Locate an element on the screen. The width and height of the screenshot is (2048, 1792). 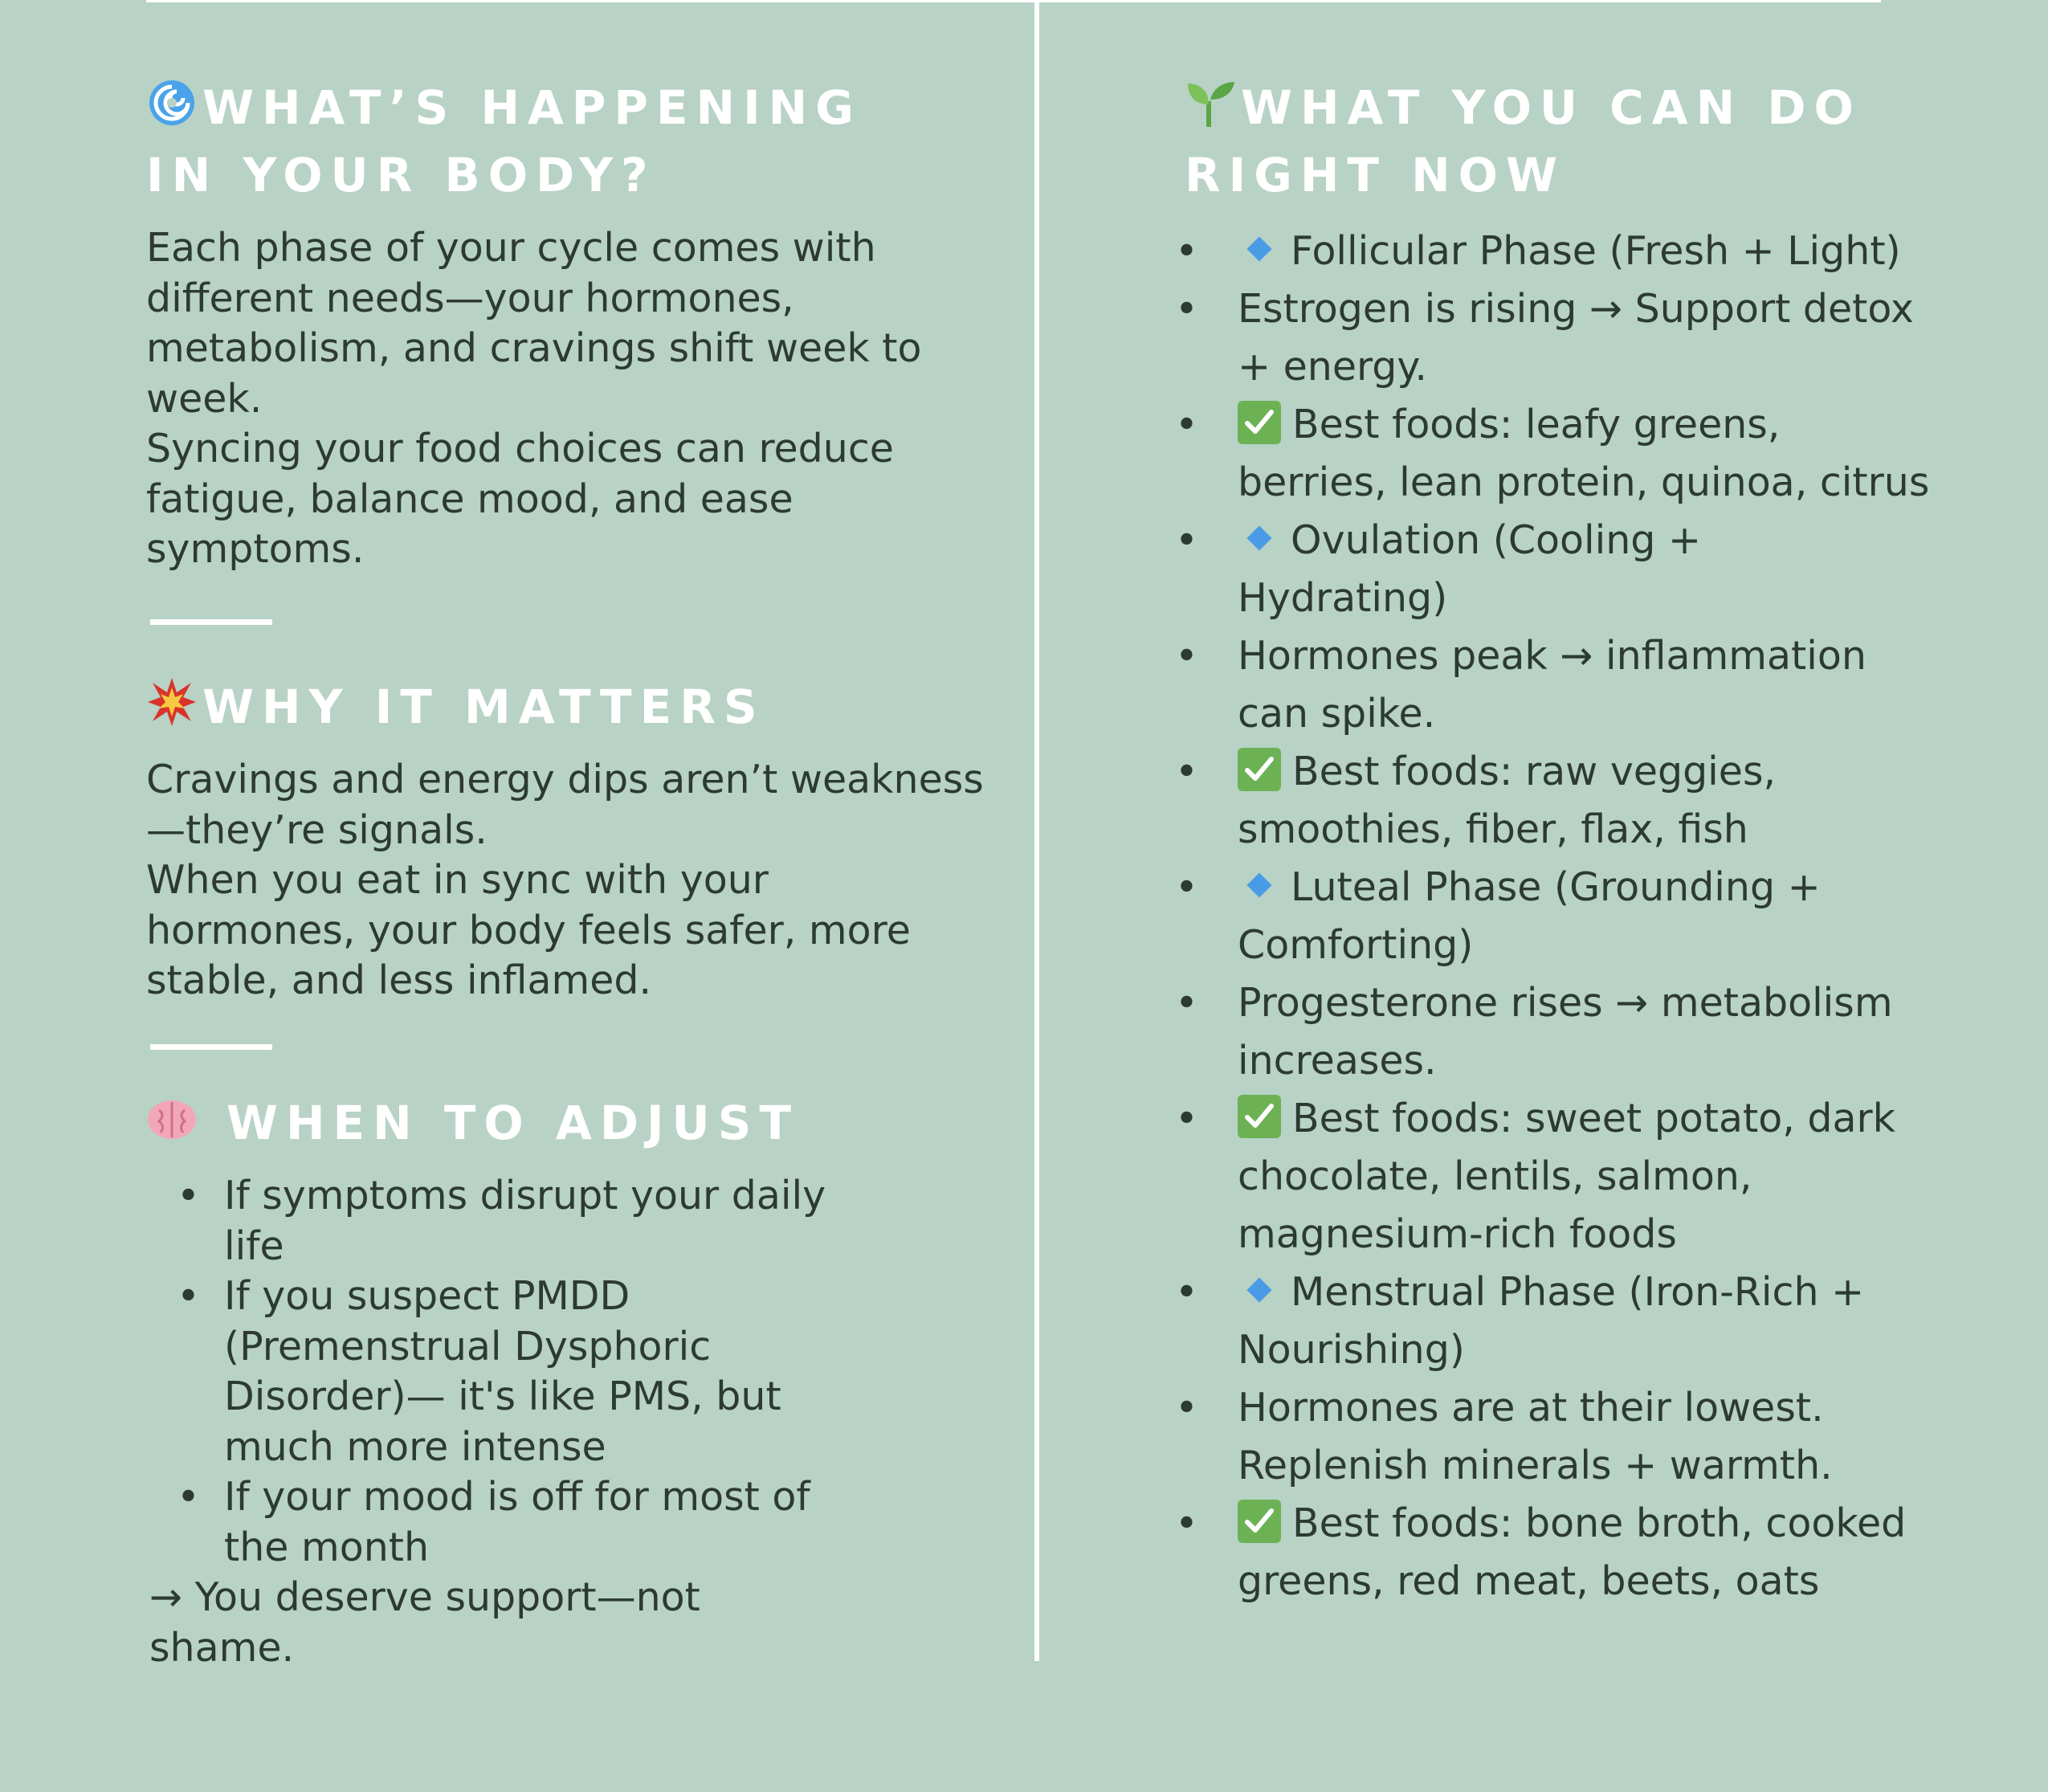
text-line-content: Menstrual Phase (Iron-Rich + is located at coordinates (1578, 1292).